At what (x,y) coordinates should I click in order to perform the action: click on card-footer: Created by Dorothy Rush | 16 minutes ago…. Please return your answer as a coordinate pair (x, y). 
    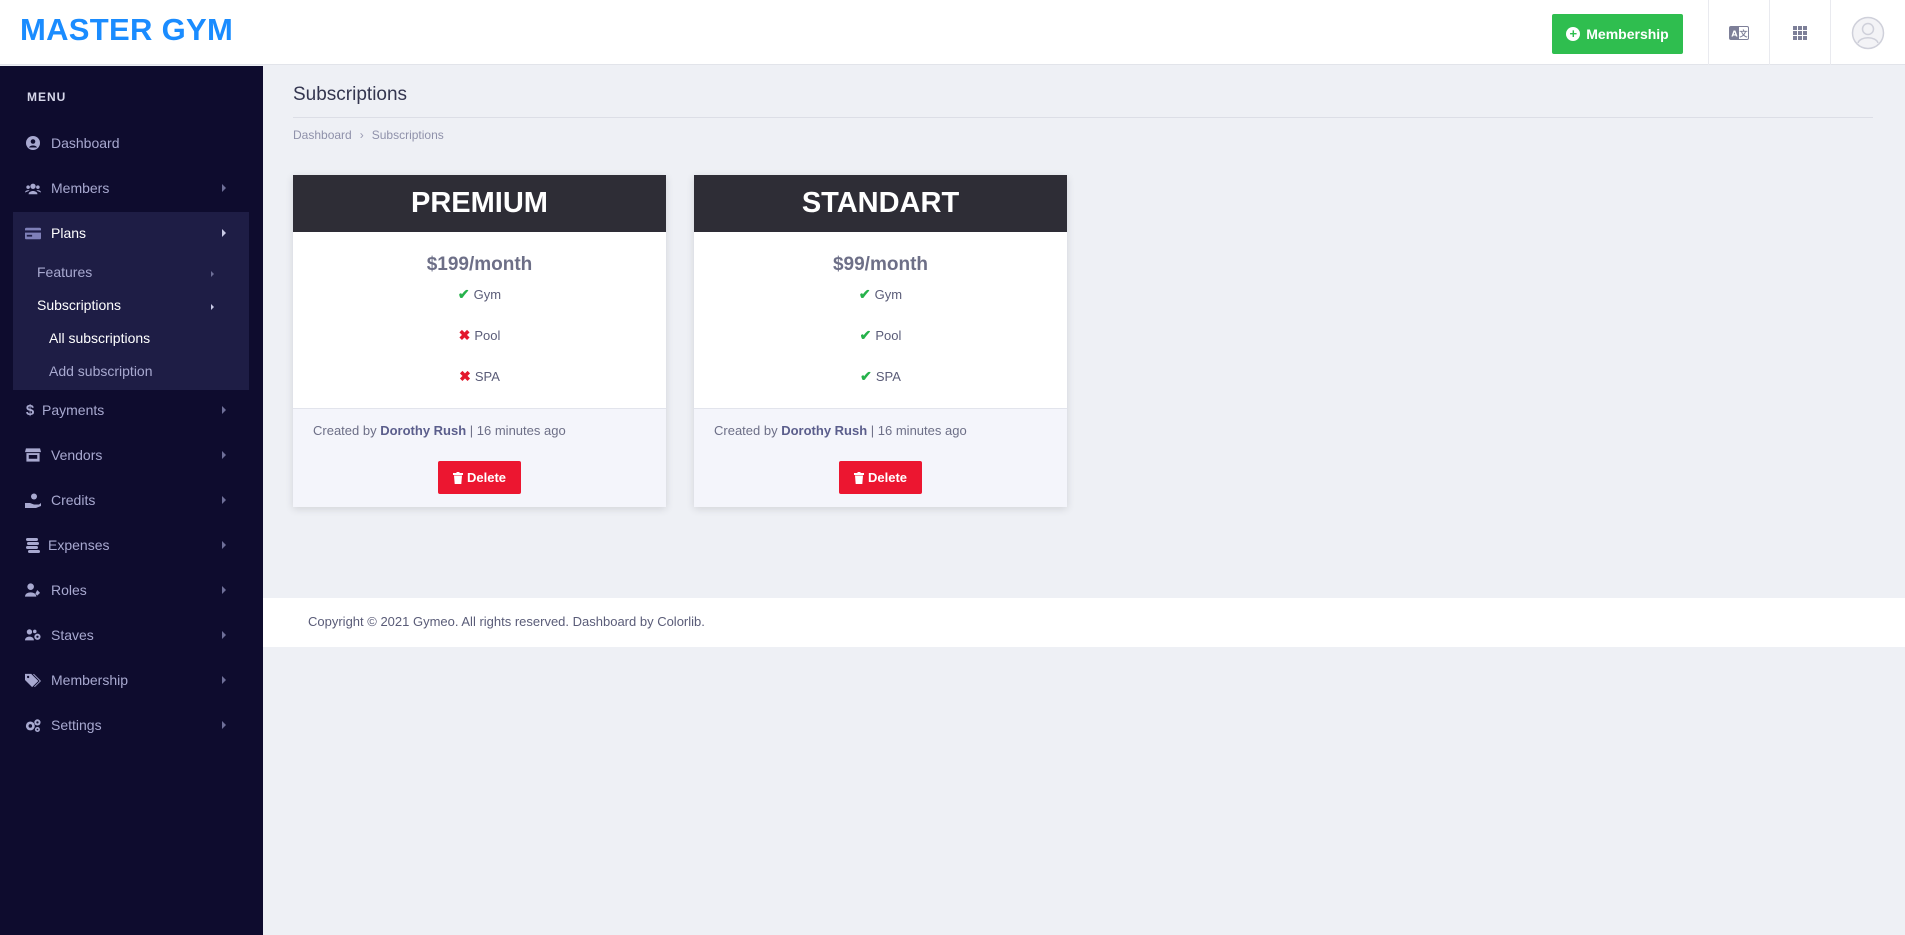
    Looking at the image, I should click on (479, 457).